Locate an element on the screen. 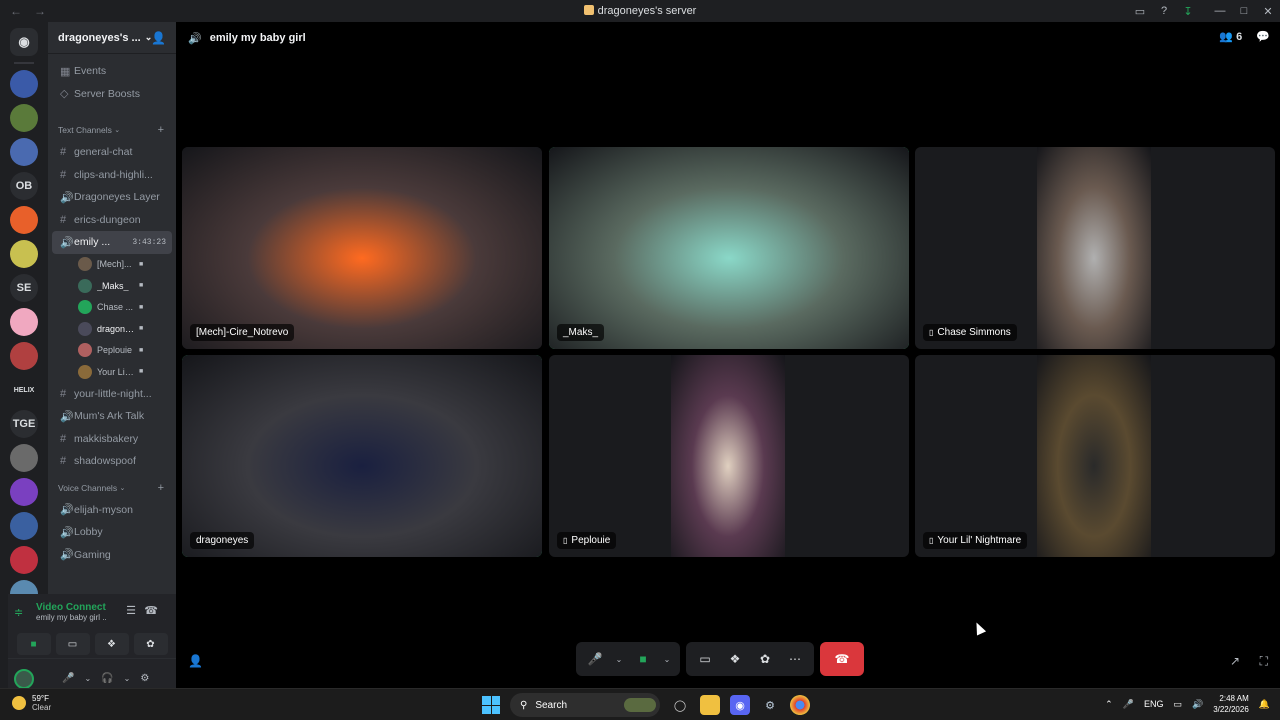 This screenshot has height=720, width=1280. voice-channel-active: 🔊 emily ... 3:43:23 is located at coordinates (112, 242).